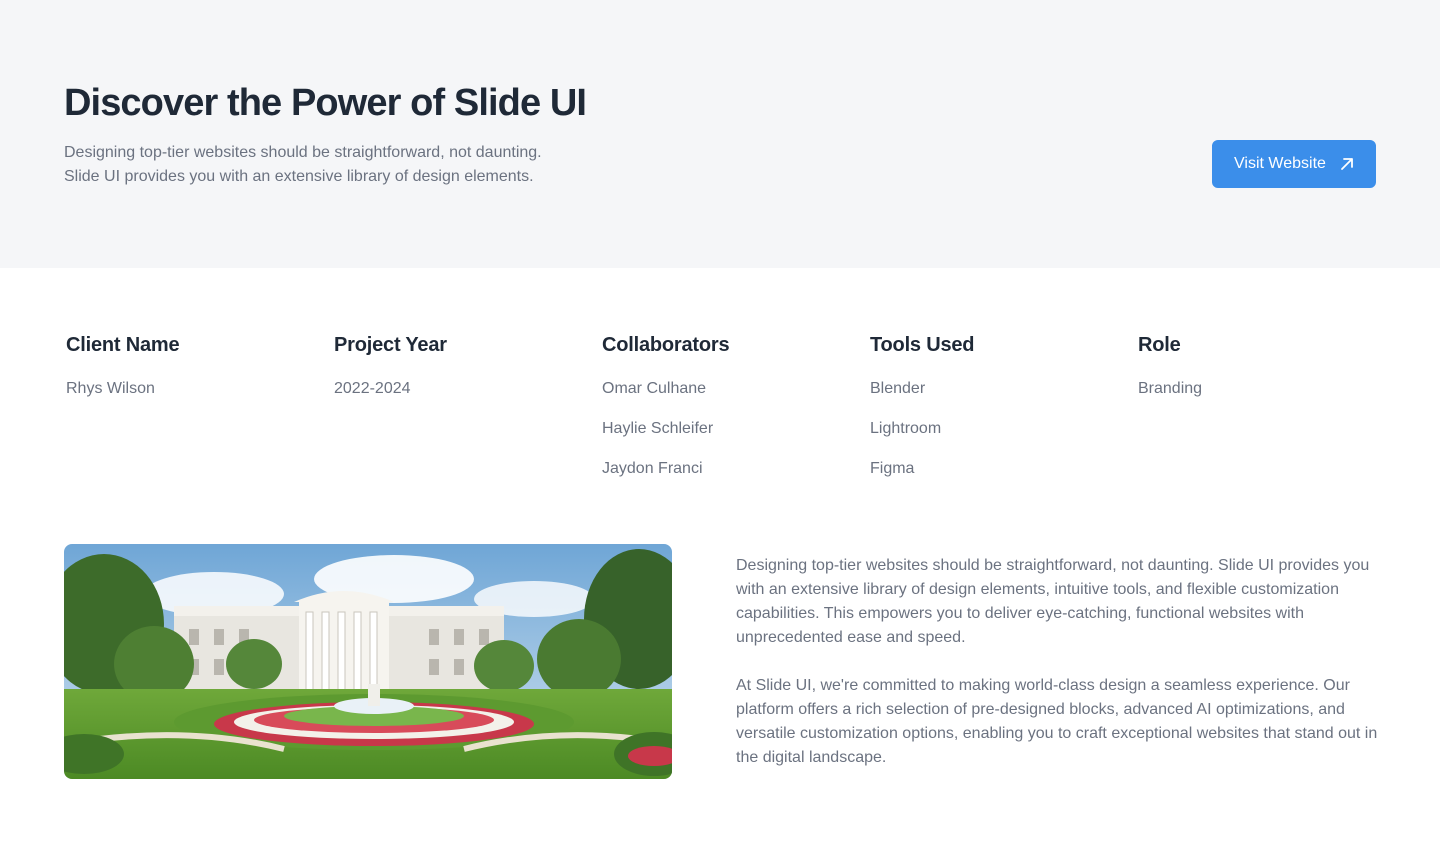 This screenshot has height=860, width=1440. I want to click on list-item: Rhys Wilson, so click(110, 388).